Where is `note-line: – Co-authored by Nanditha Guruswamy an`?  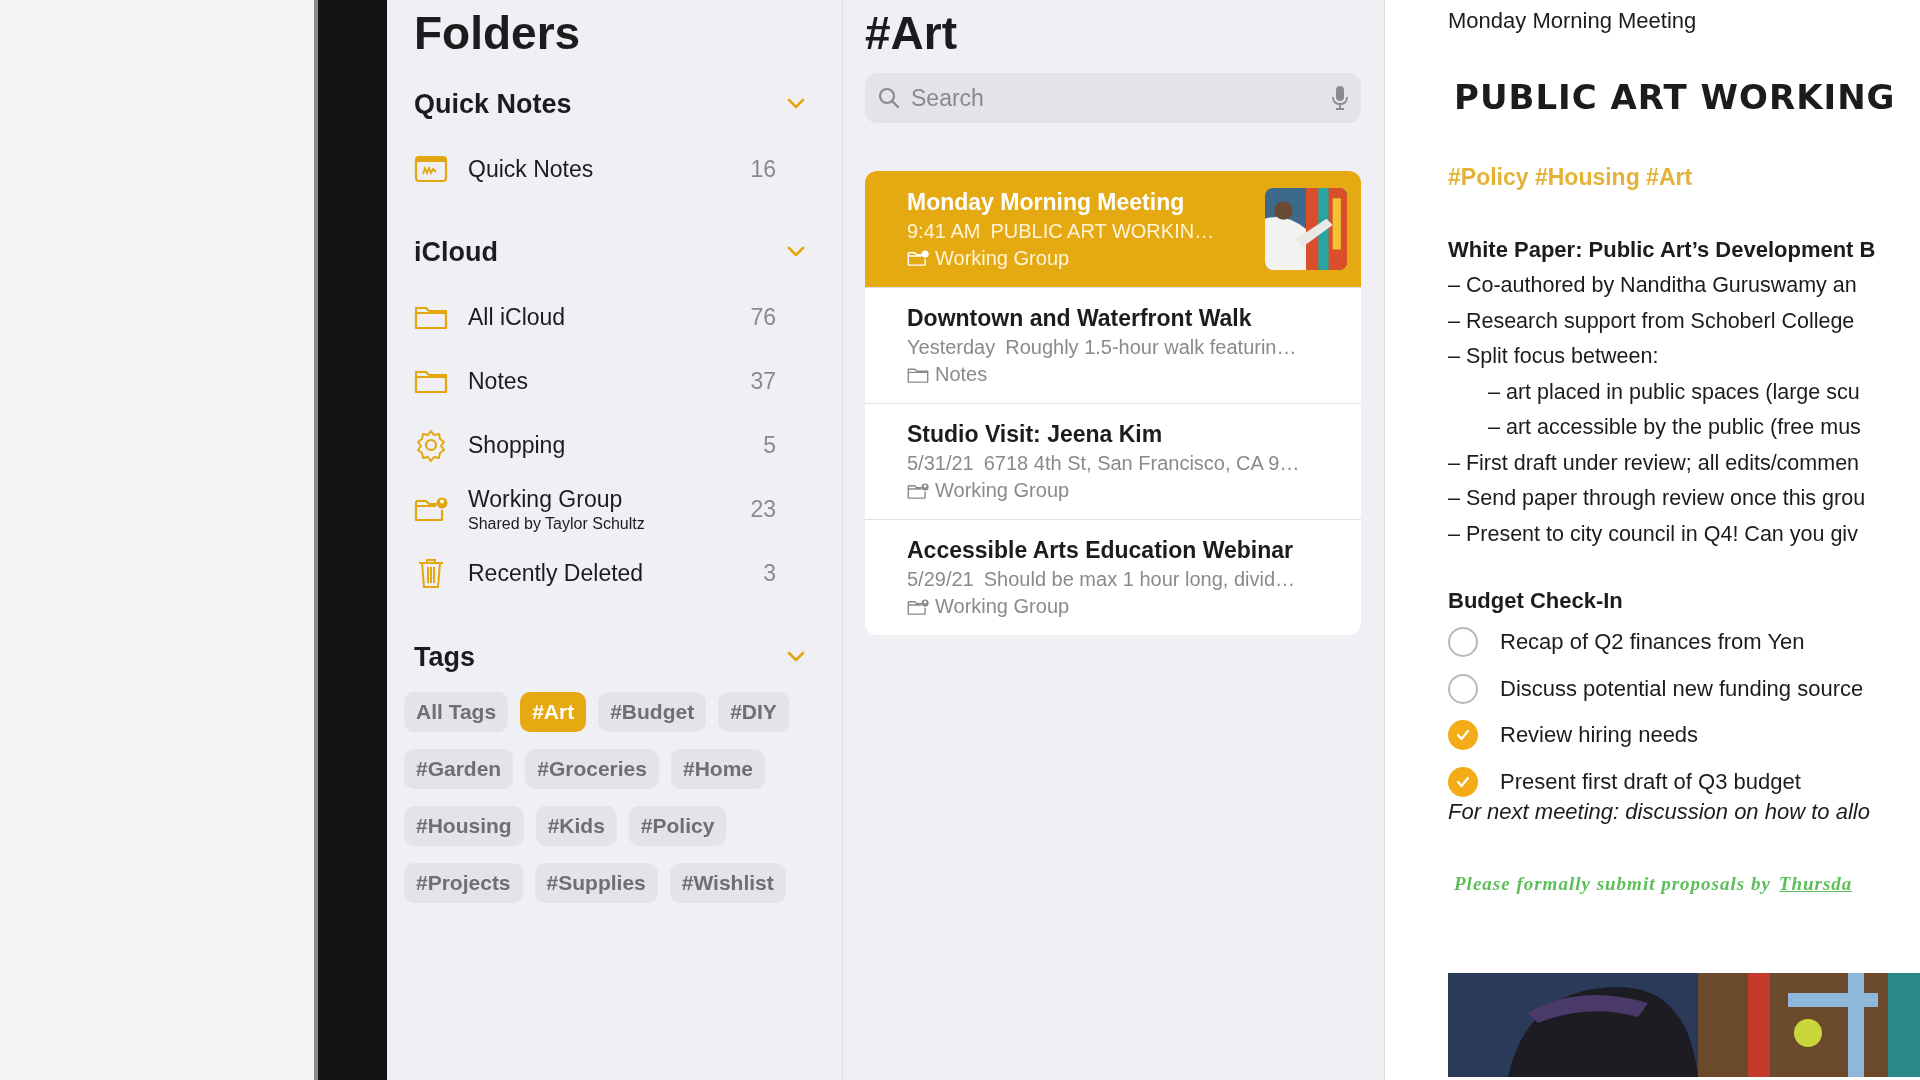 note-line: – Co-authored by Nanditha Guruswamy an is located at coordinates (1653, 285).